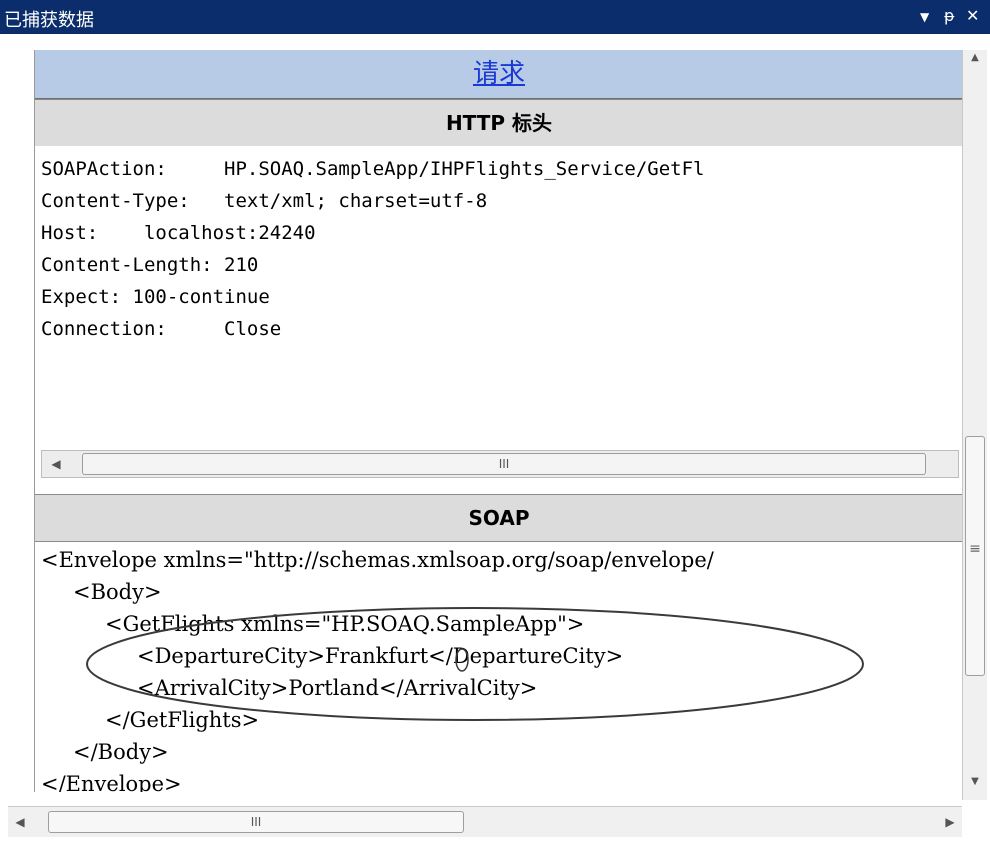  What do you see at coordinates (974, 425) in the screenshot?
I see `vertical-scrollbar: ▲ ≡ ▼` at bounding box center [974, 425].